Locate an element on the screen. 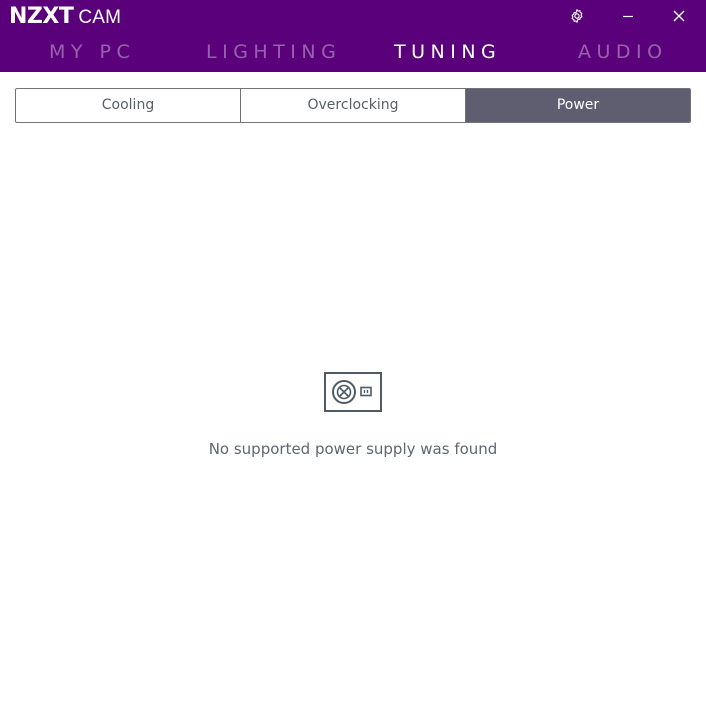  title-bar: NZXT CAM MY PC LIGHTING TUNING AUDIO is located at coordinates (353, 36).